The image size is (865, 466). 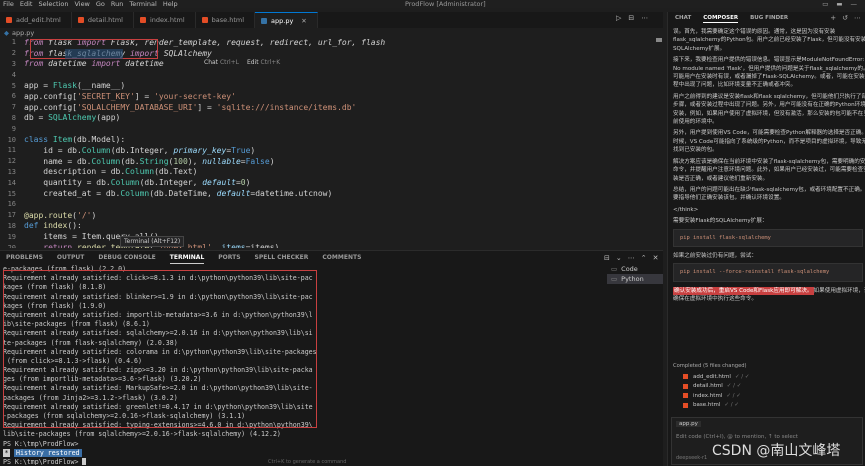 I want to click on terminal-list: ▭ Code ▭ Python, so click(x=635, y=274).